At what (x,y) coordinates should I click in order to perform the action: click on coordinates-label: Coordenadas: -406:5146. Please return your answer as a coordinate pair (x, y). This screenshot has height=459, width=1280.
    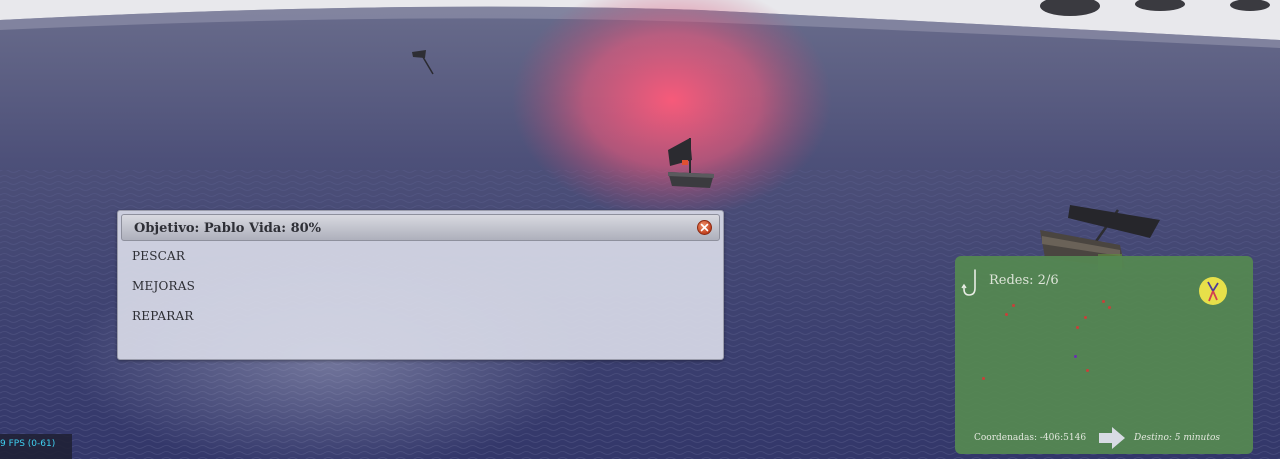
    Looking at the image, I should click on (1030, 438).